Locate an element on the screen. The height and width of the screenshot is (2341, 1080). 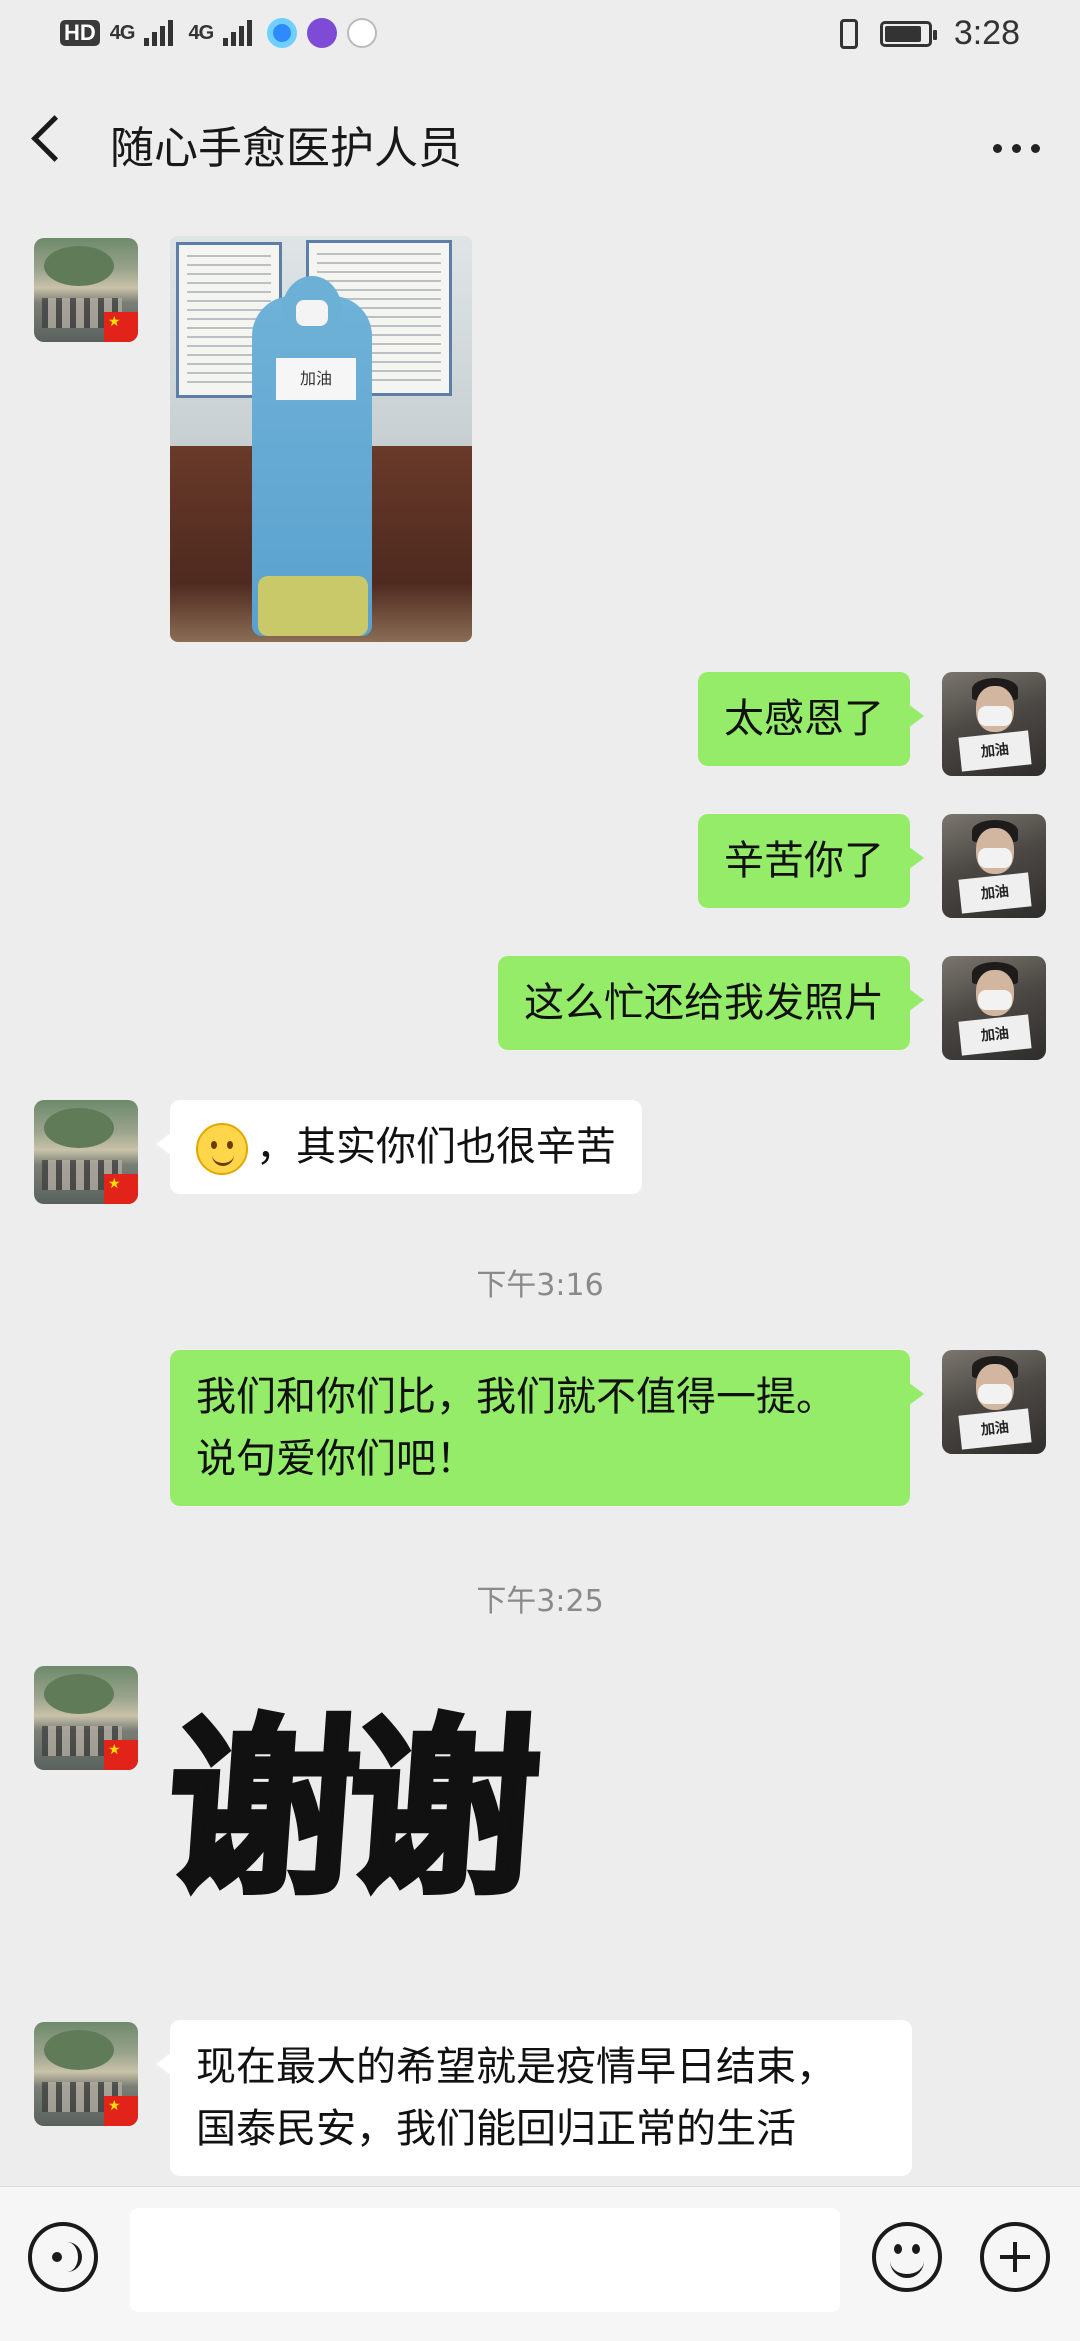
battery-icon is located at coordinates (908, 33).